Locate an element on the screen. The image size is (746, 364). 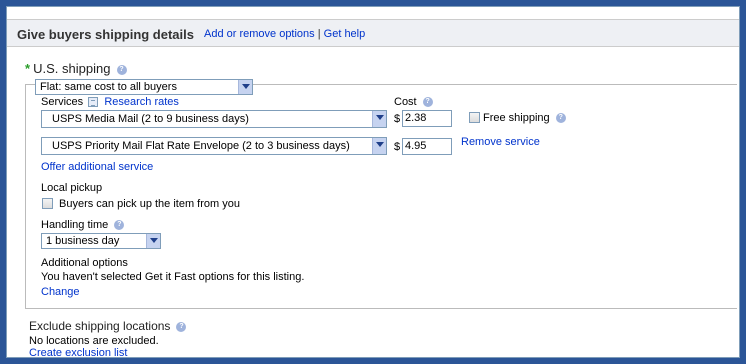
change-link: Change is located at coordinates (60, 292).